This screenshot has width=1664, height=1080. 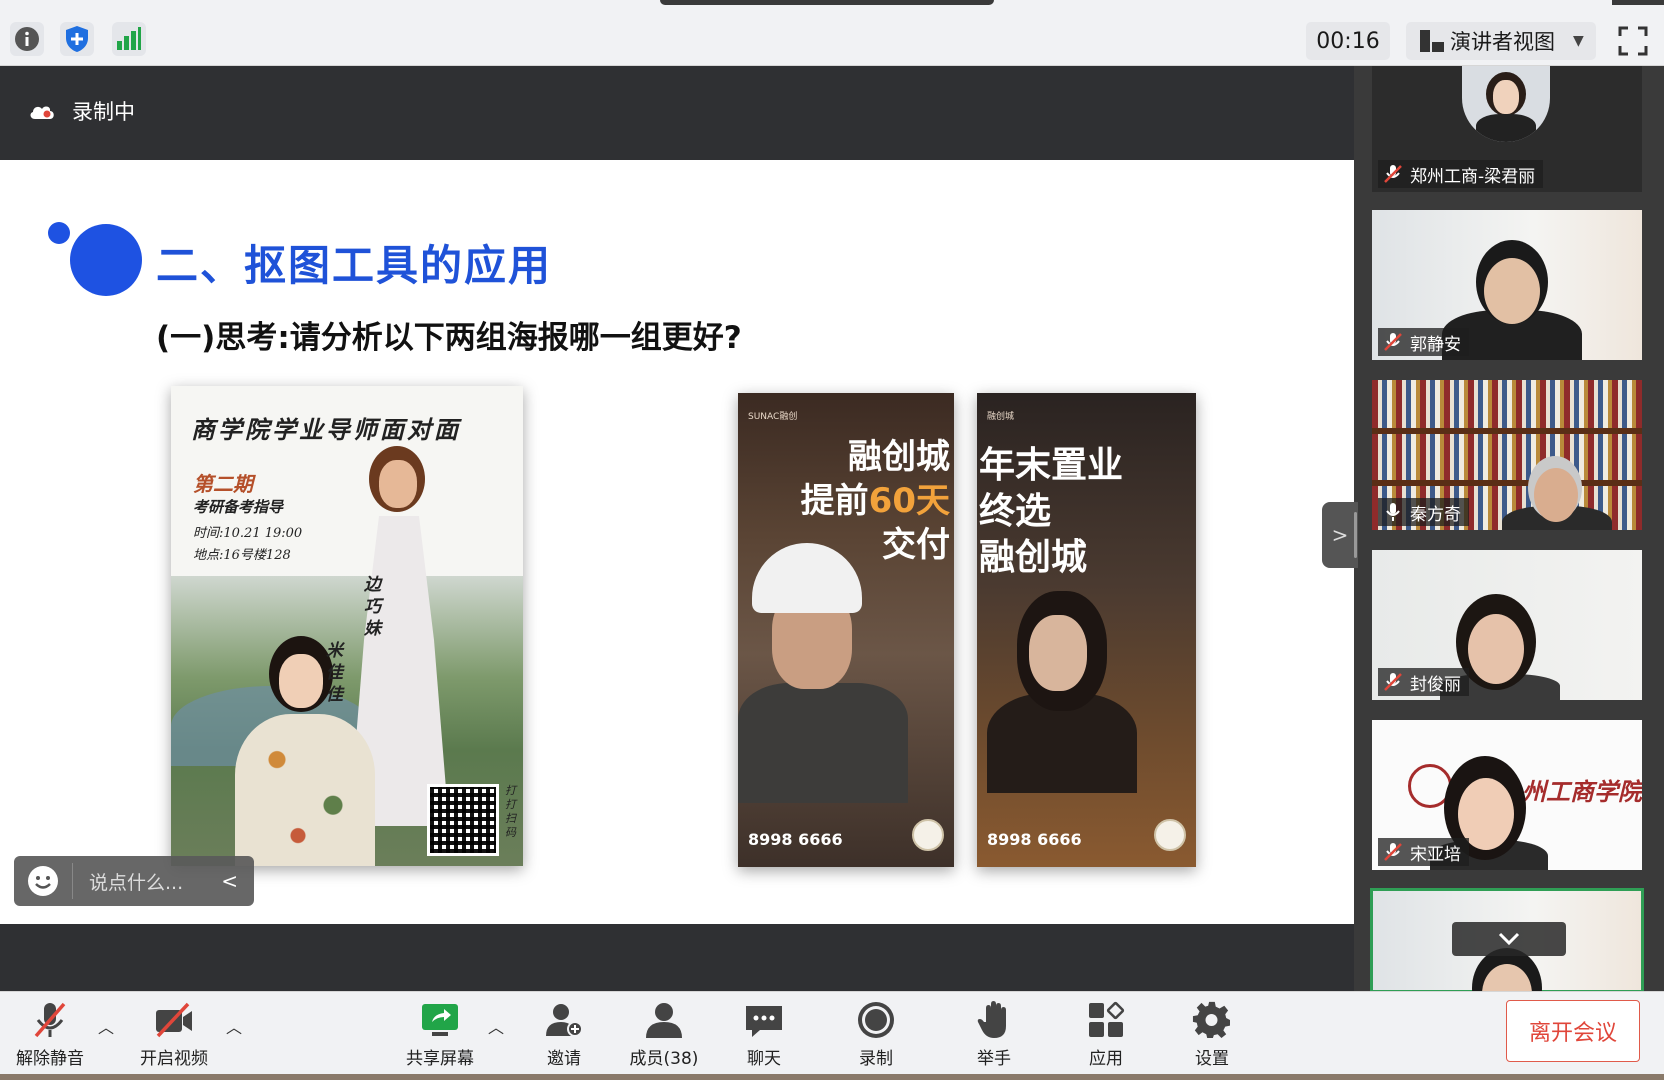 I want to click on start-video-button: 开启视频, so click(x=174, y=1038).